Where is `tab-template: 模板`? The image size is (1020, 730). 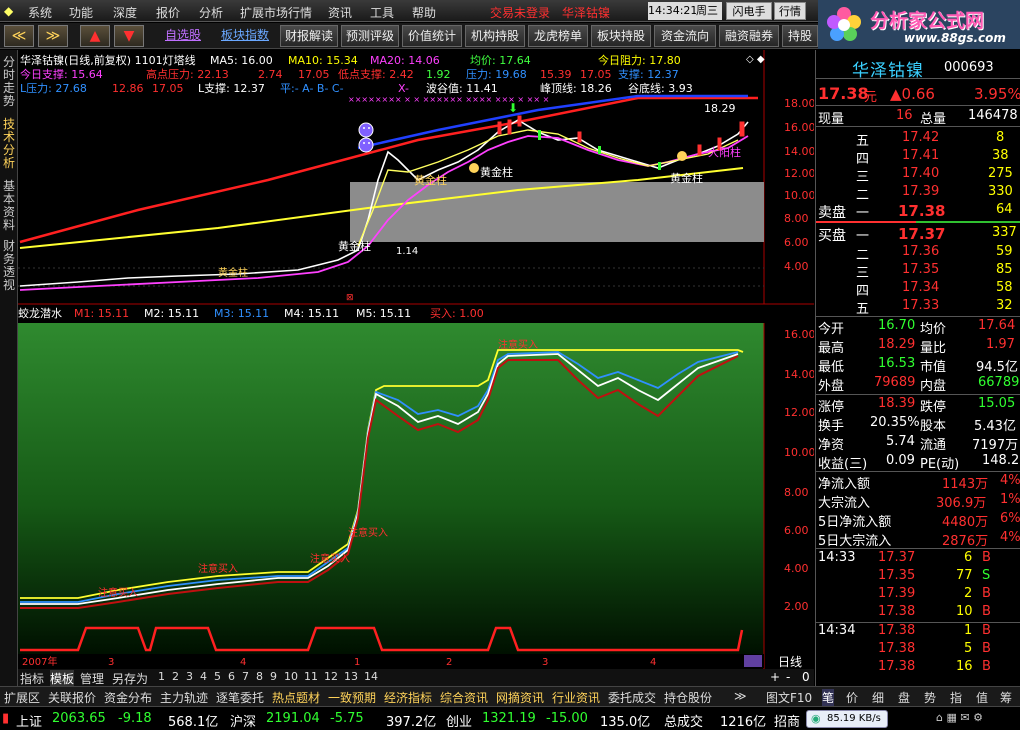
tab-template: 模板 is located at coordinates (62, 678).